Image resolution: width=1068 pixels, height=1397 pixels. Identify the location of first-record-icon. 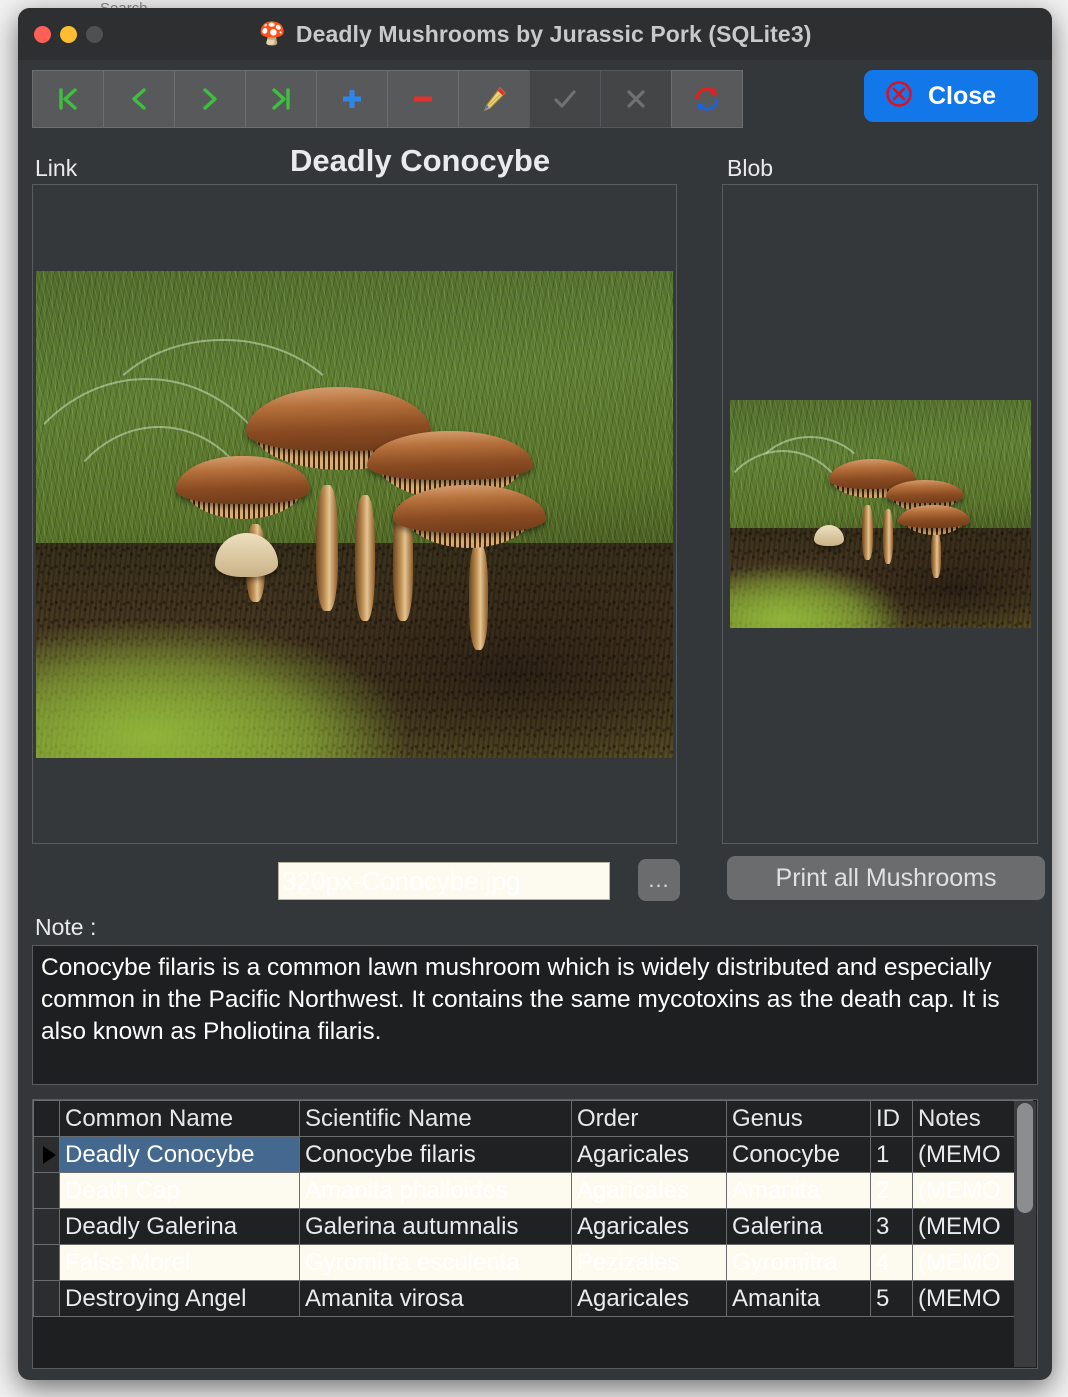
(68, 99).